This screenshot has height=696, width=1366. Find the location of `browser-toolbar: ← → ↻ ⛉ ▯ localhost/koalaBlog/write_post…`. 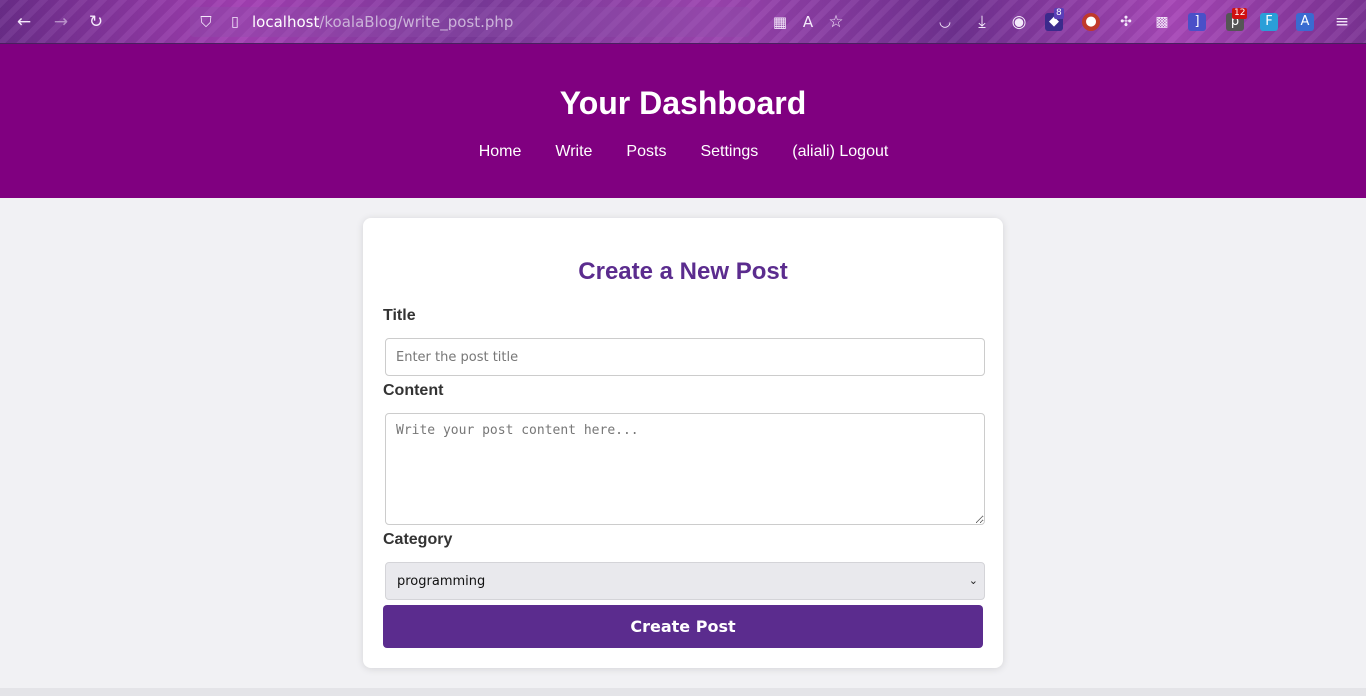

browser-toolbar: ← → ↻ ⛉ ▯ localhost/koalaBlog/write_post… is located at coordinates (683, 22).